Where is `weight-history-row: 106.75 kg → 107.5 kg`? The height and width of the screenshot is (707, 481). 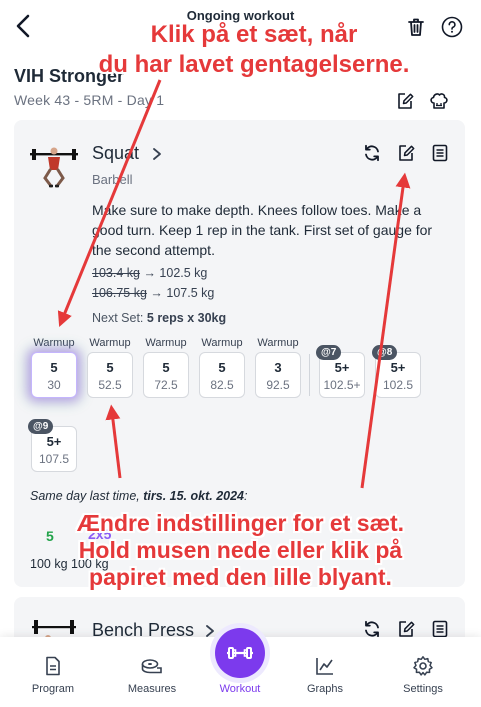 weight-history-row: 106.75 kg → 107.5 kg is located at coordinates (153, 293).